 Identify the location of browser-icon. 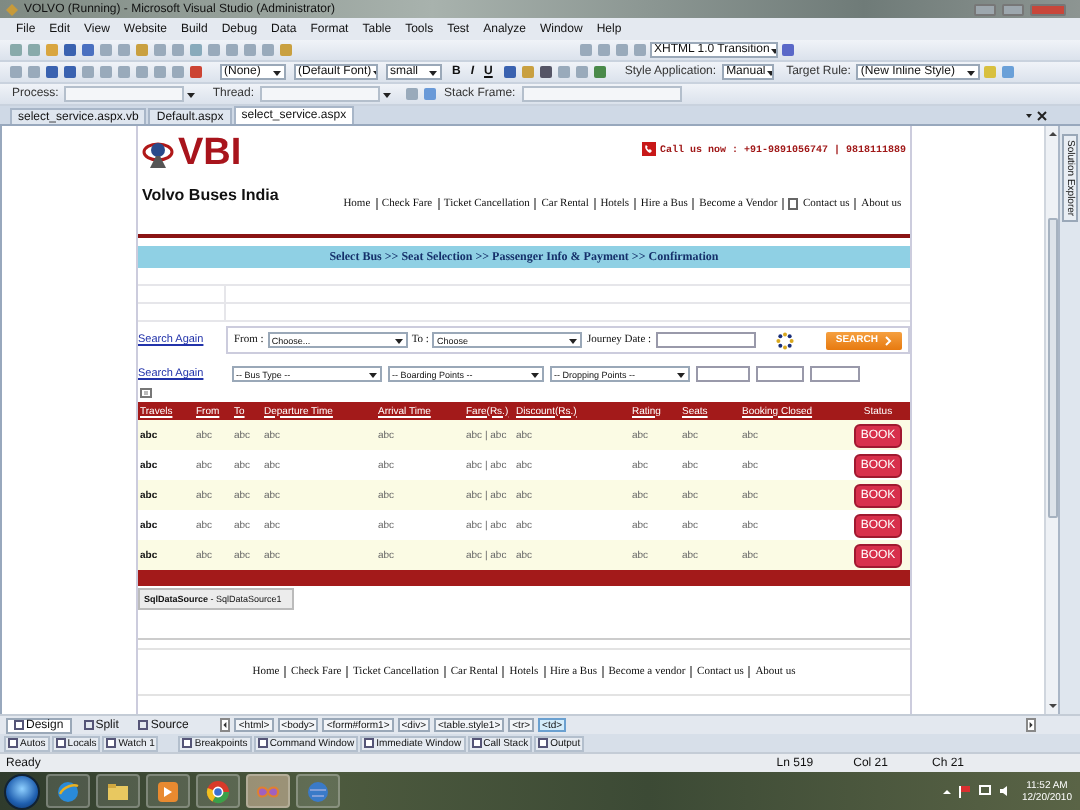
(68, 791).